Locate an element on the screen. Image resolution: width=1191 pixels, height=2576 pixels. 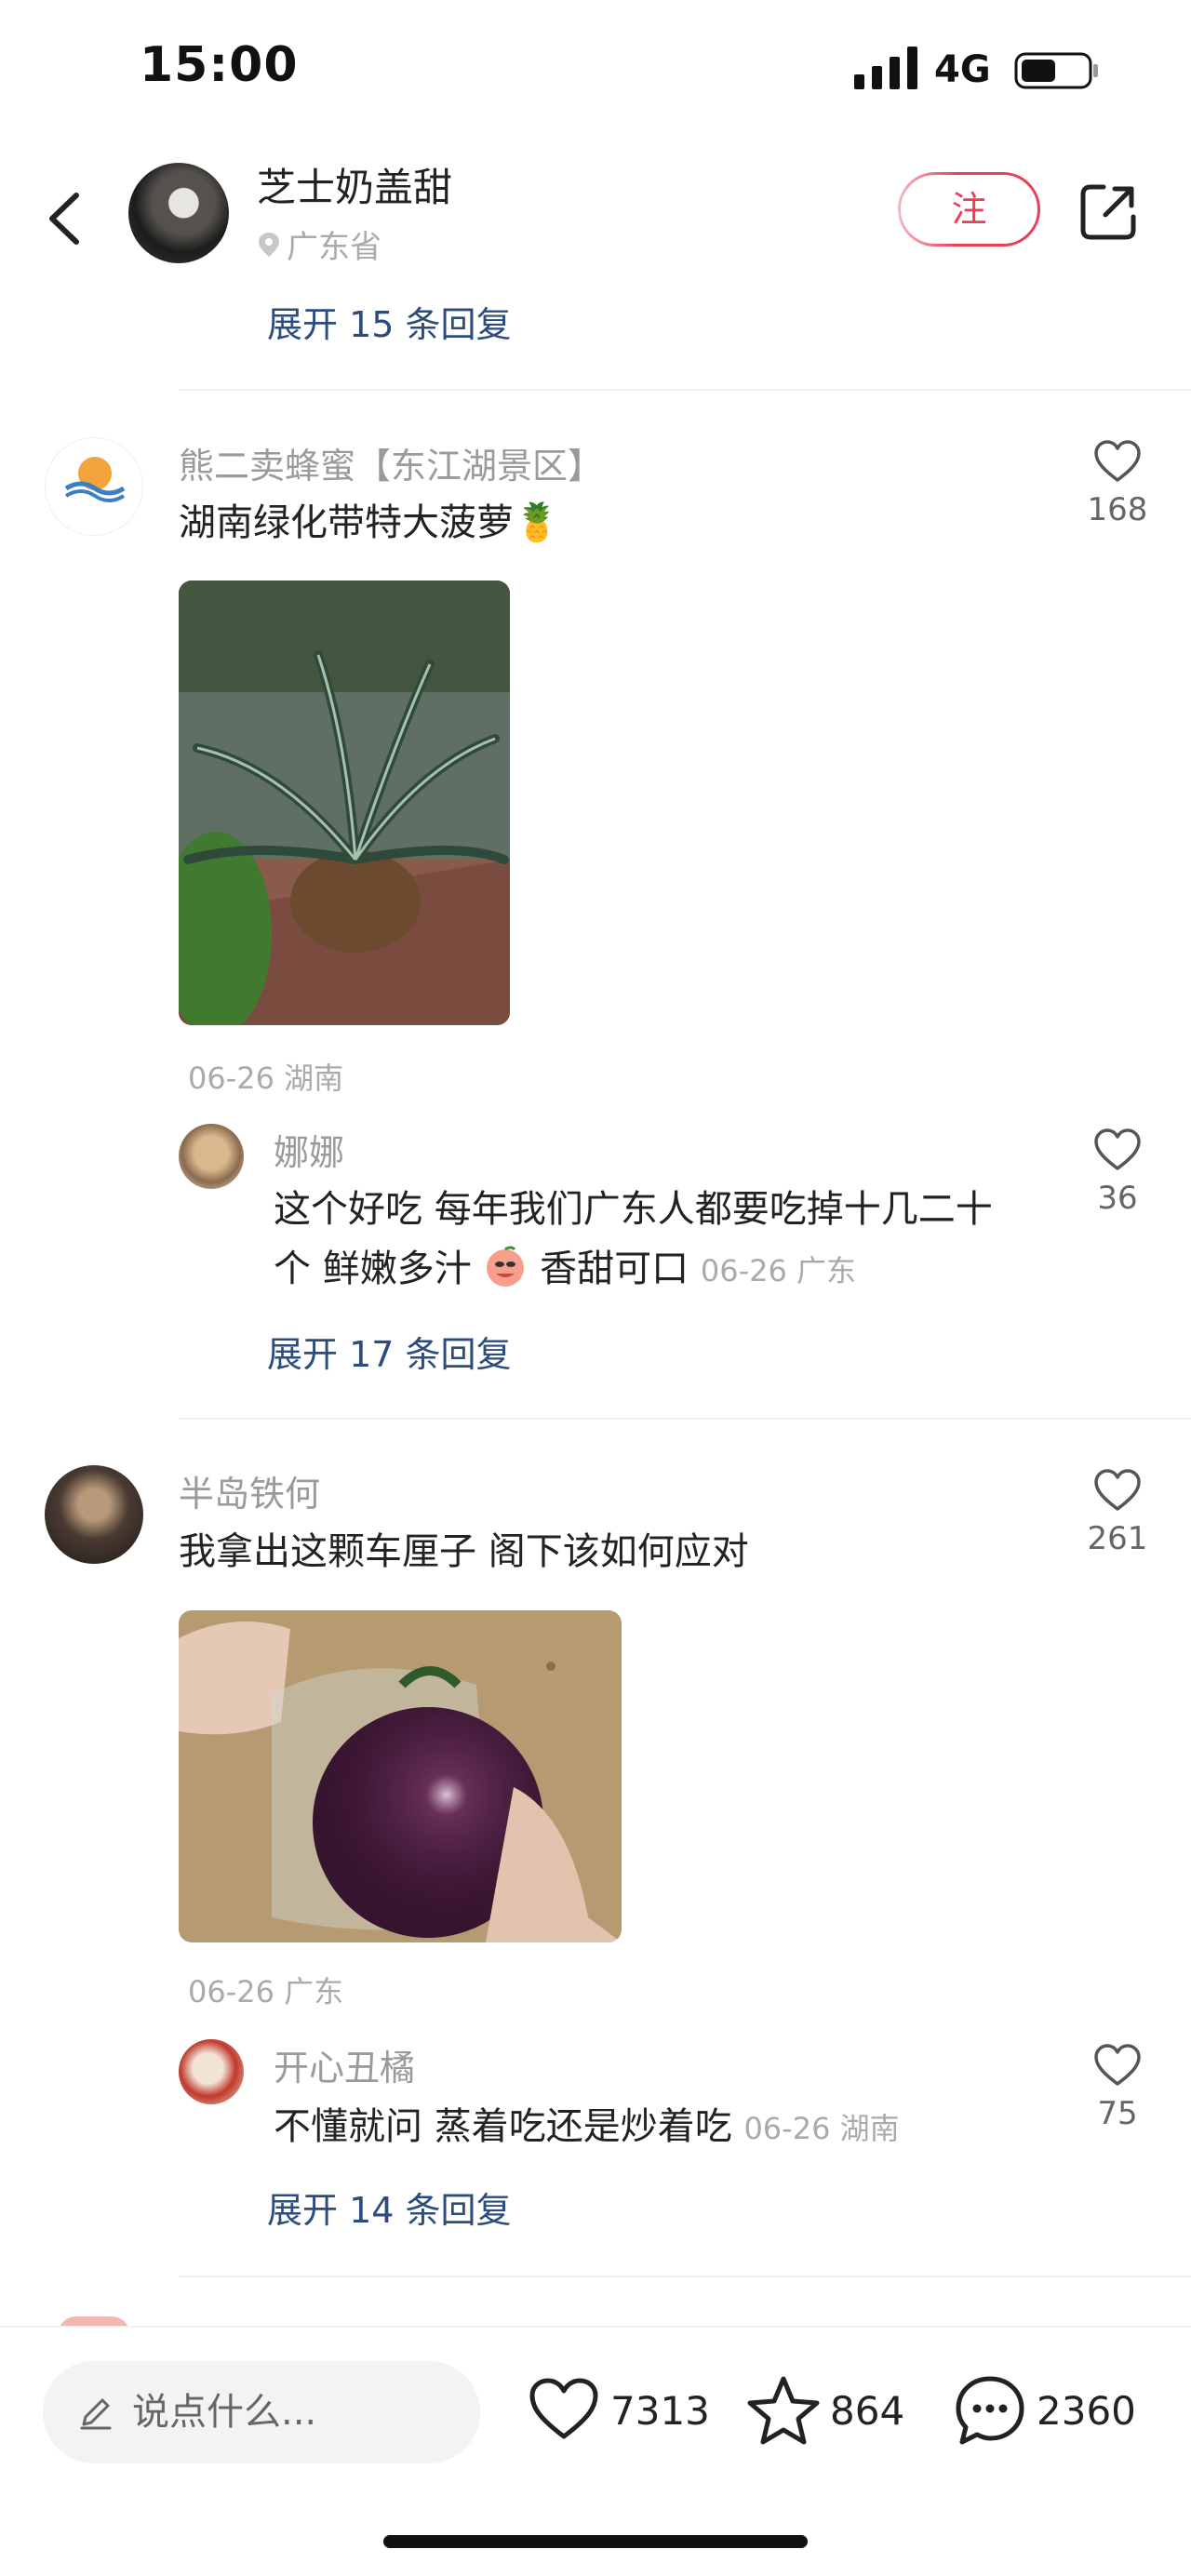
status-time: 15:00 is located at coordinates (219, 65).